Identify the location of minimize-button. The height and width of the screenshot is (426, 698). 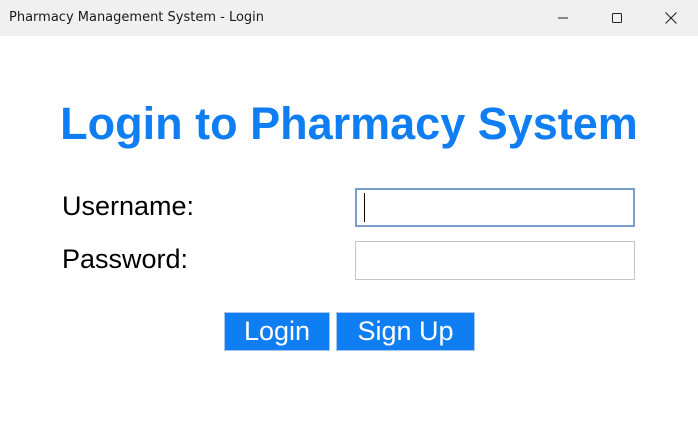
(563, 18).